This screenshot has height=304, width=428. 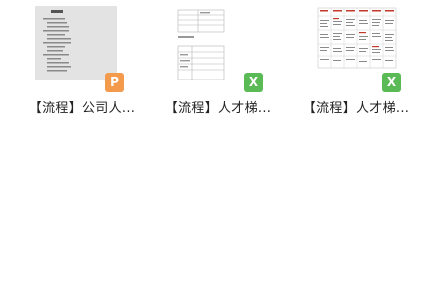 What do you see at coordinates (114, 82) in the screenshot?
I see `powerpoint-icon: P` at bounding box center [114, 82].